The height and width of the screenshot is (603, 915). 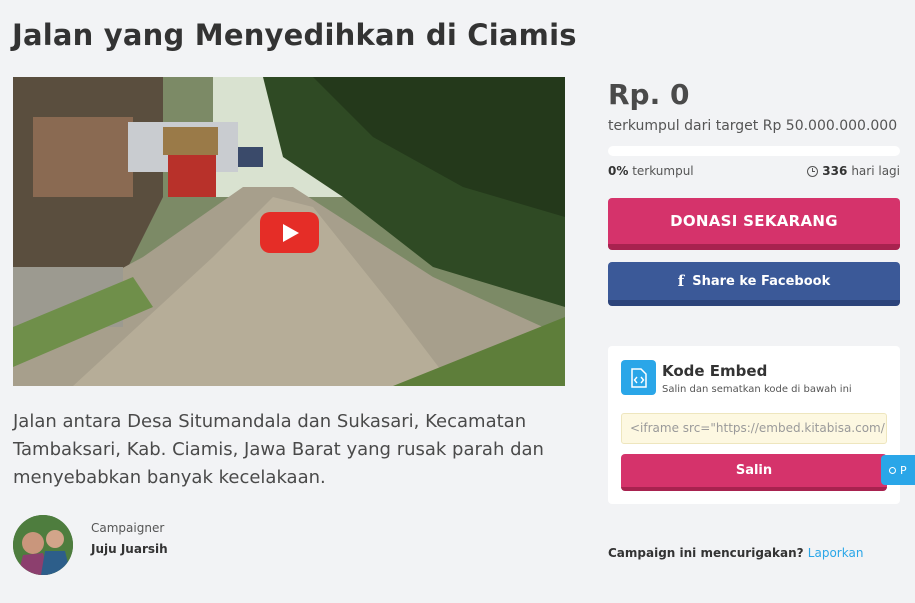 I want to click on report-section: Campaign ini mencurigakan? Laporkan, so click(x=735, y=553).